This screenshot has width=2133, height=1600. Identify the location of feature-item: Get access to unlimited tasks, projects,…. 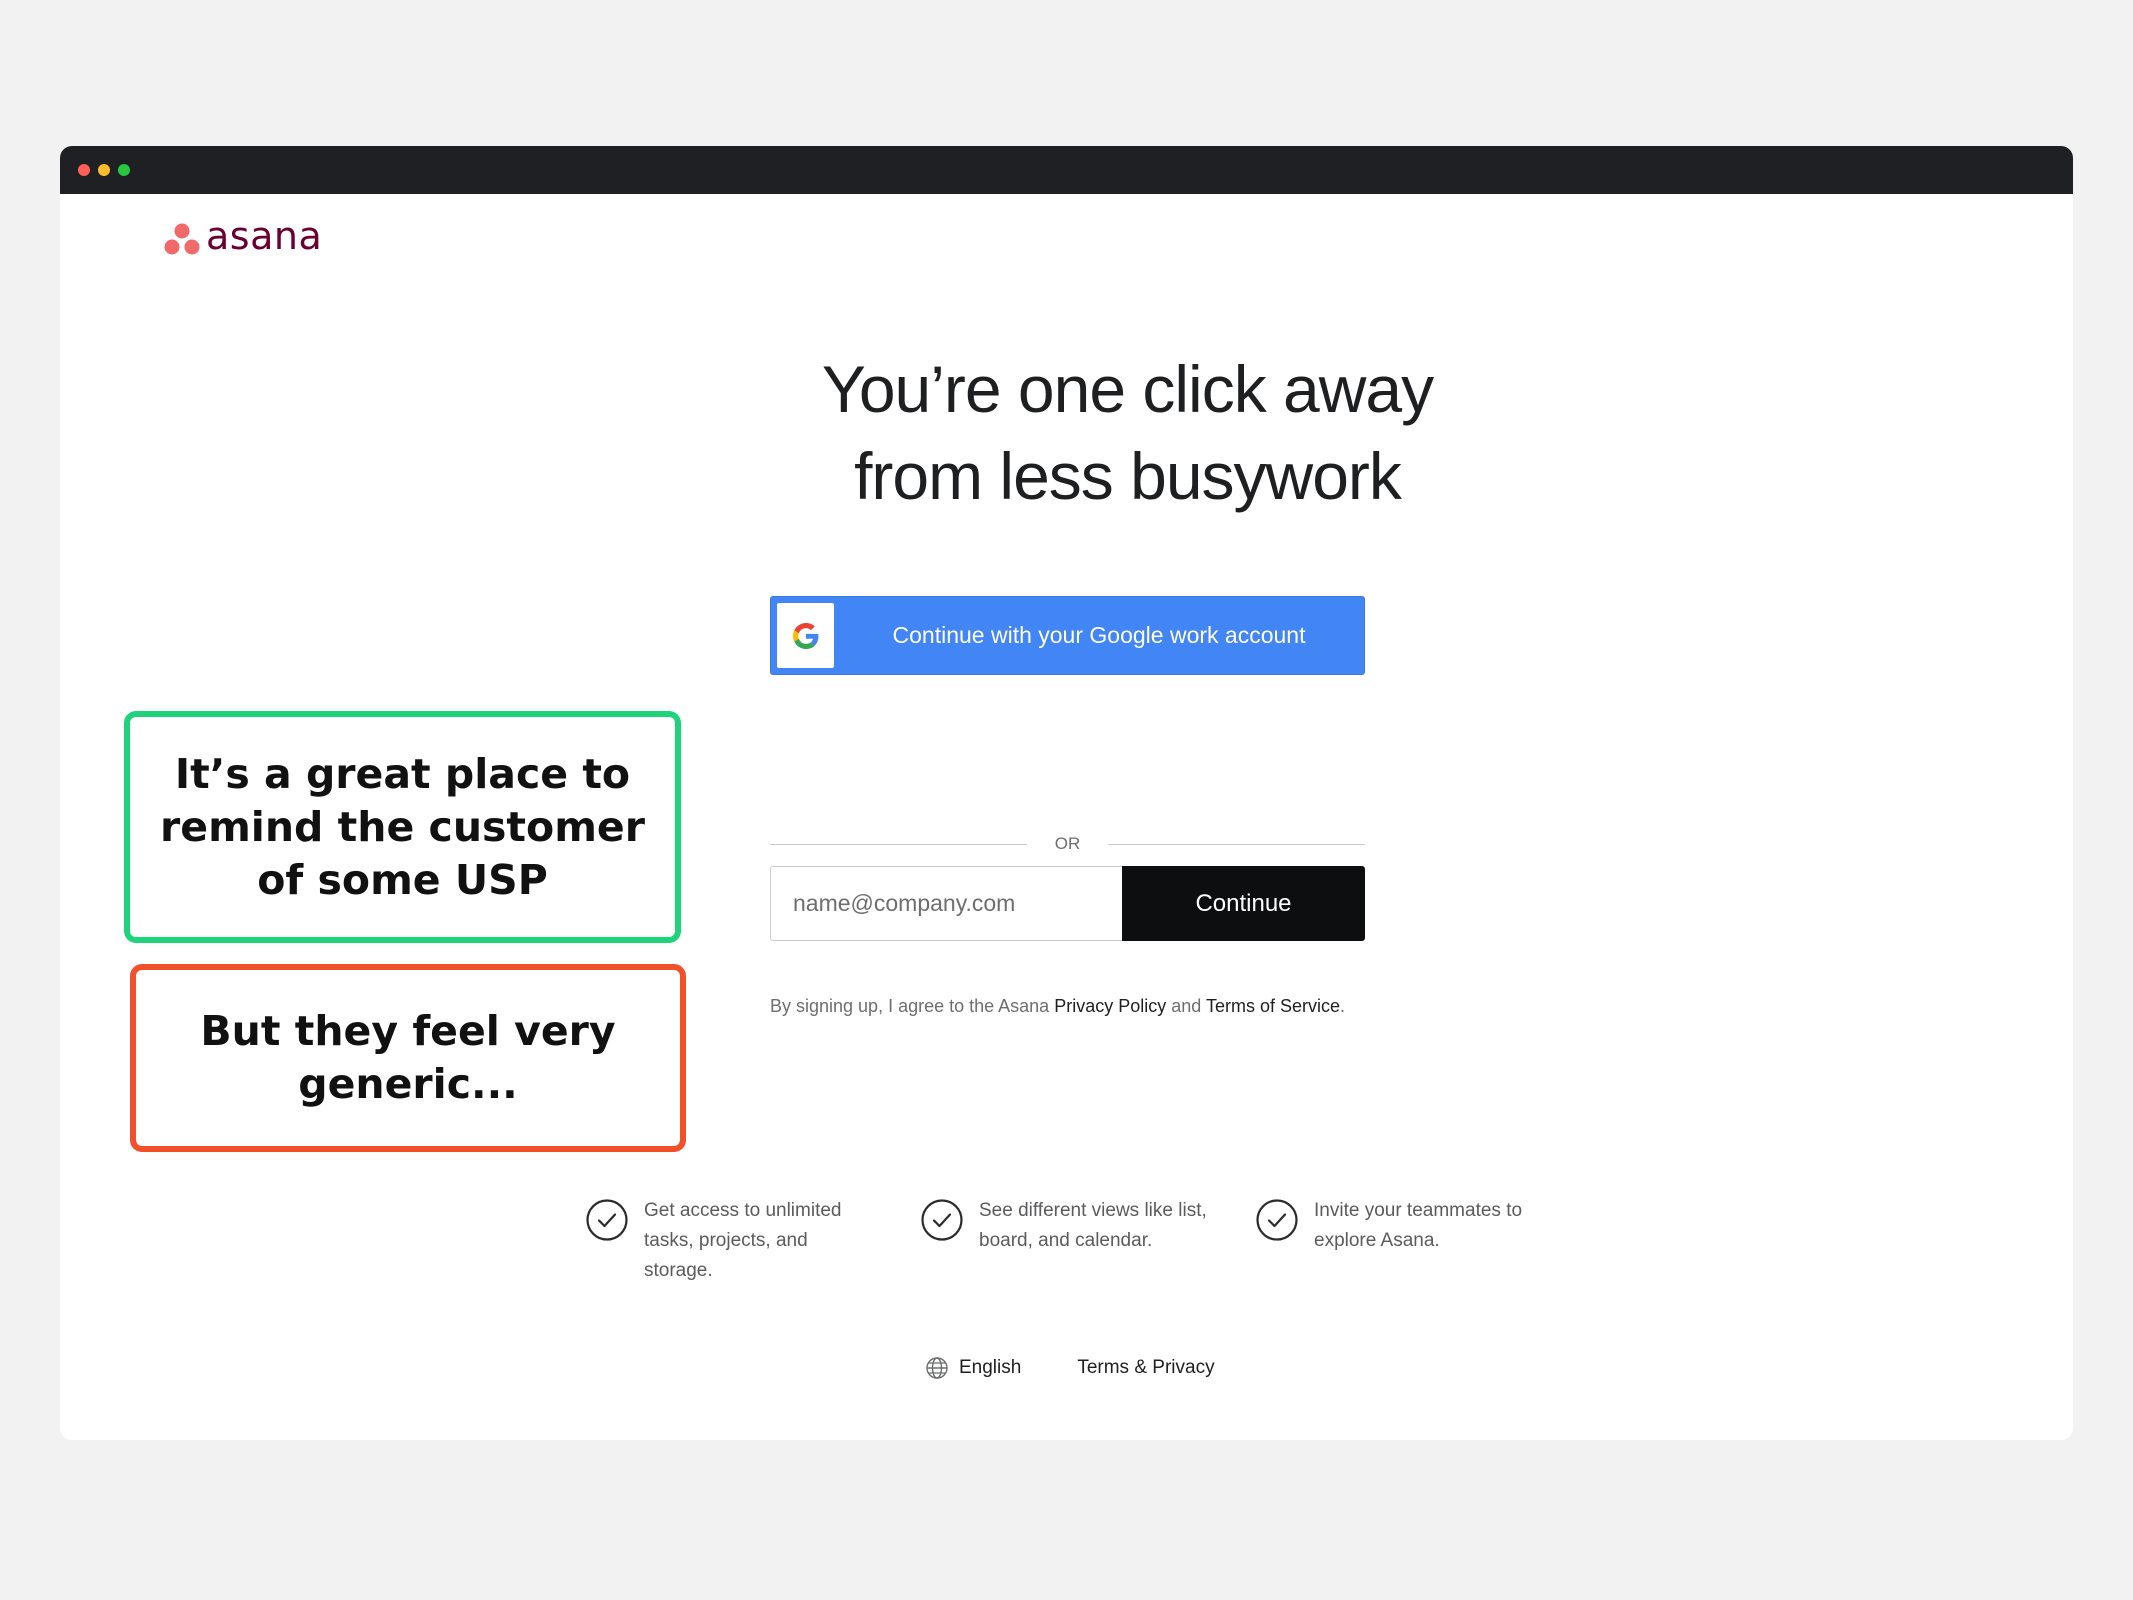
(719, 1241).